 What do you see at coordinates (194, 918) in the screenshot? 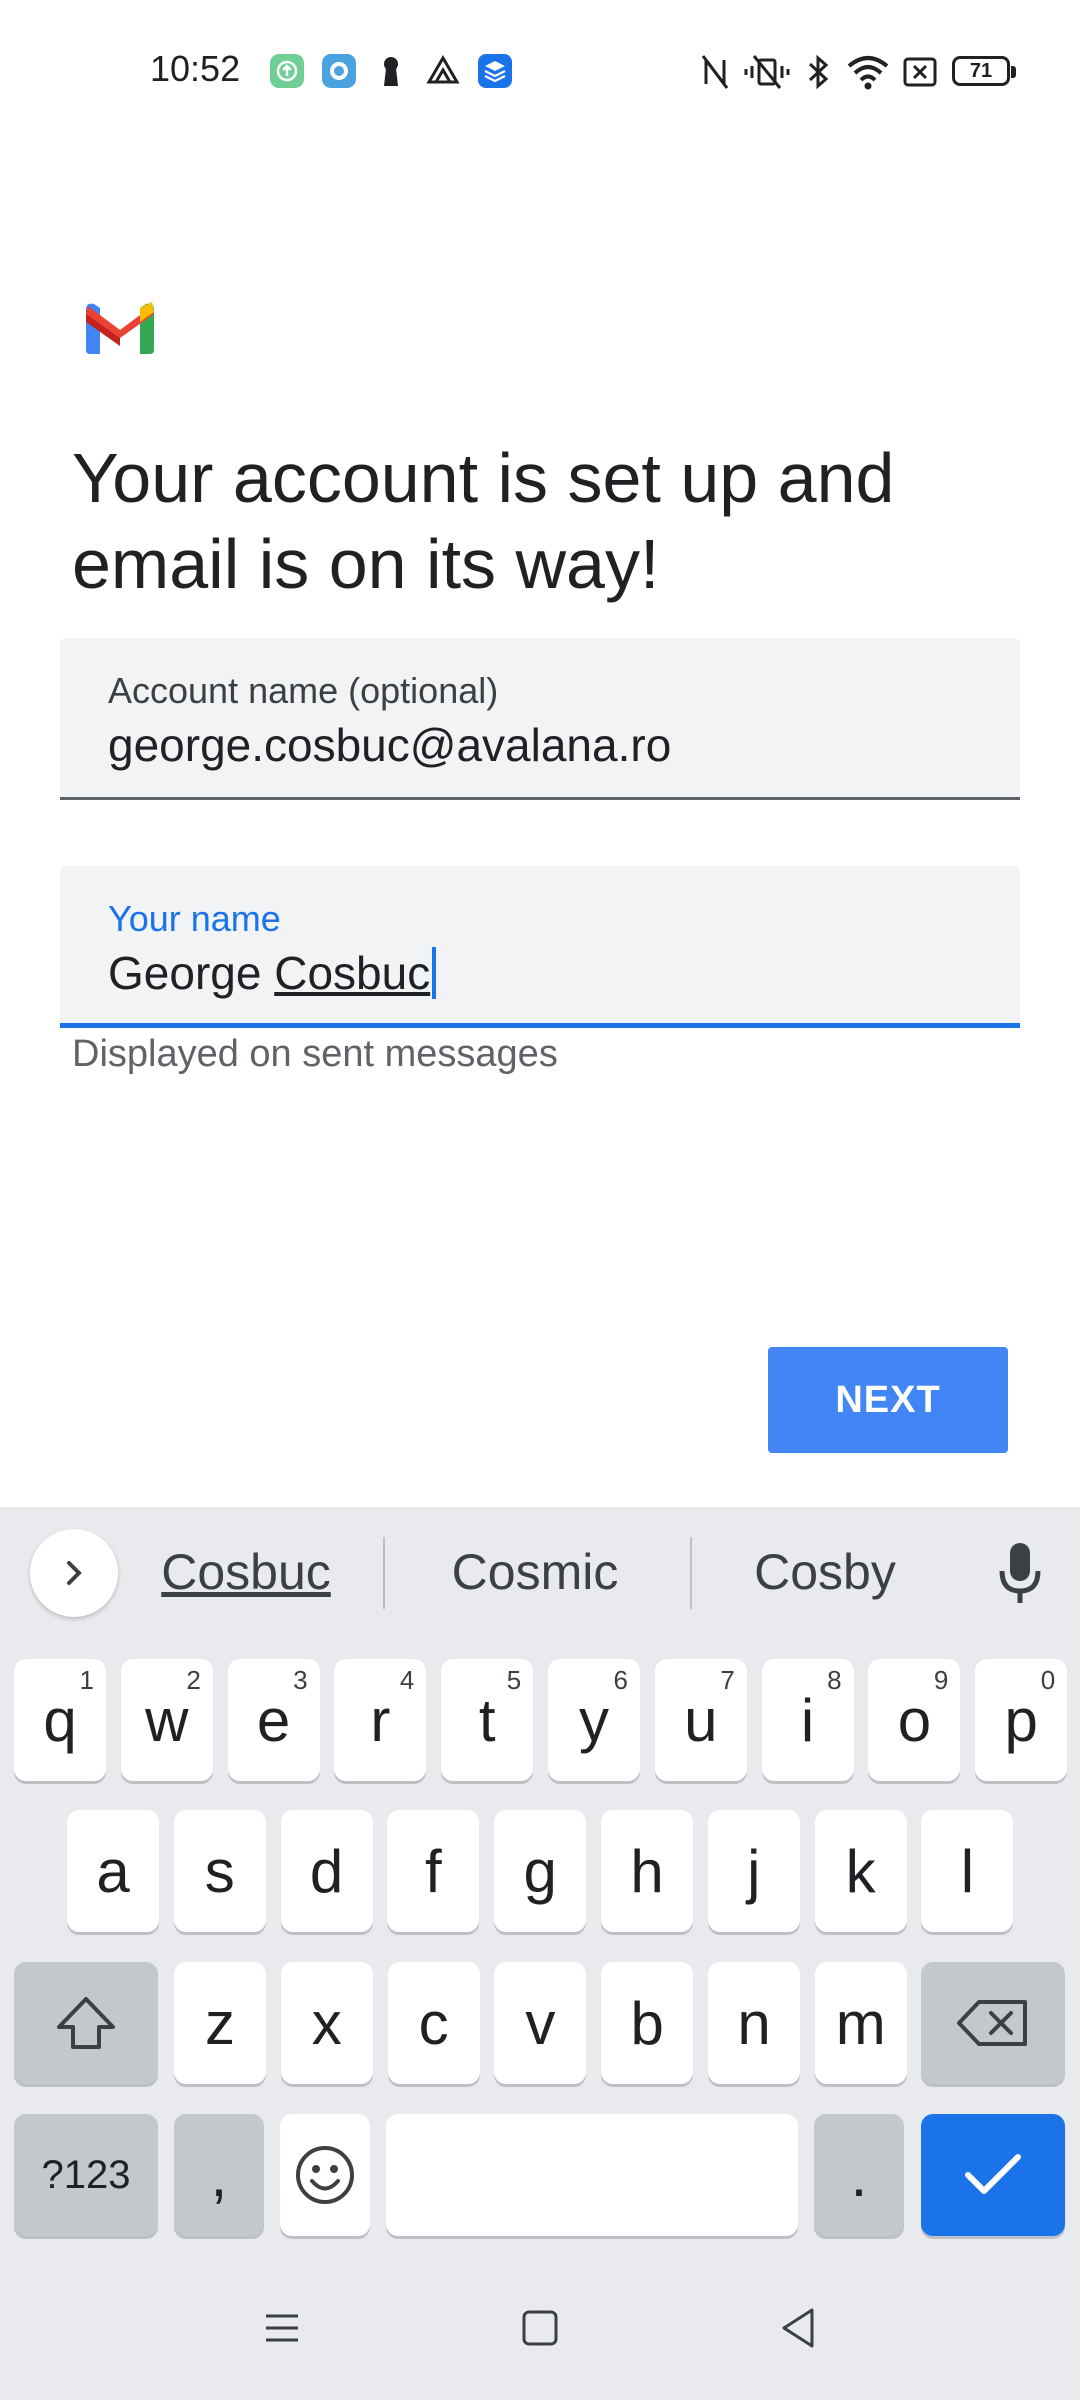
I see `your-name-label: Your name` at bounding box center [194, 918].